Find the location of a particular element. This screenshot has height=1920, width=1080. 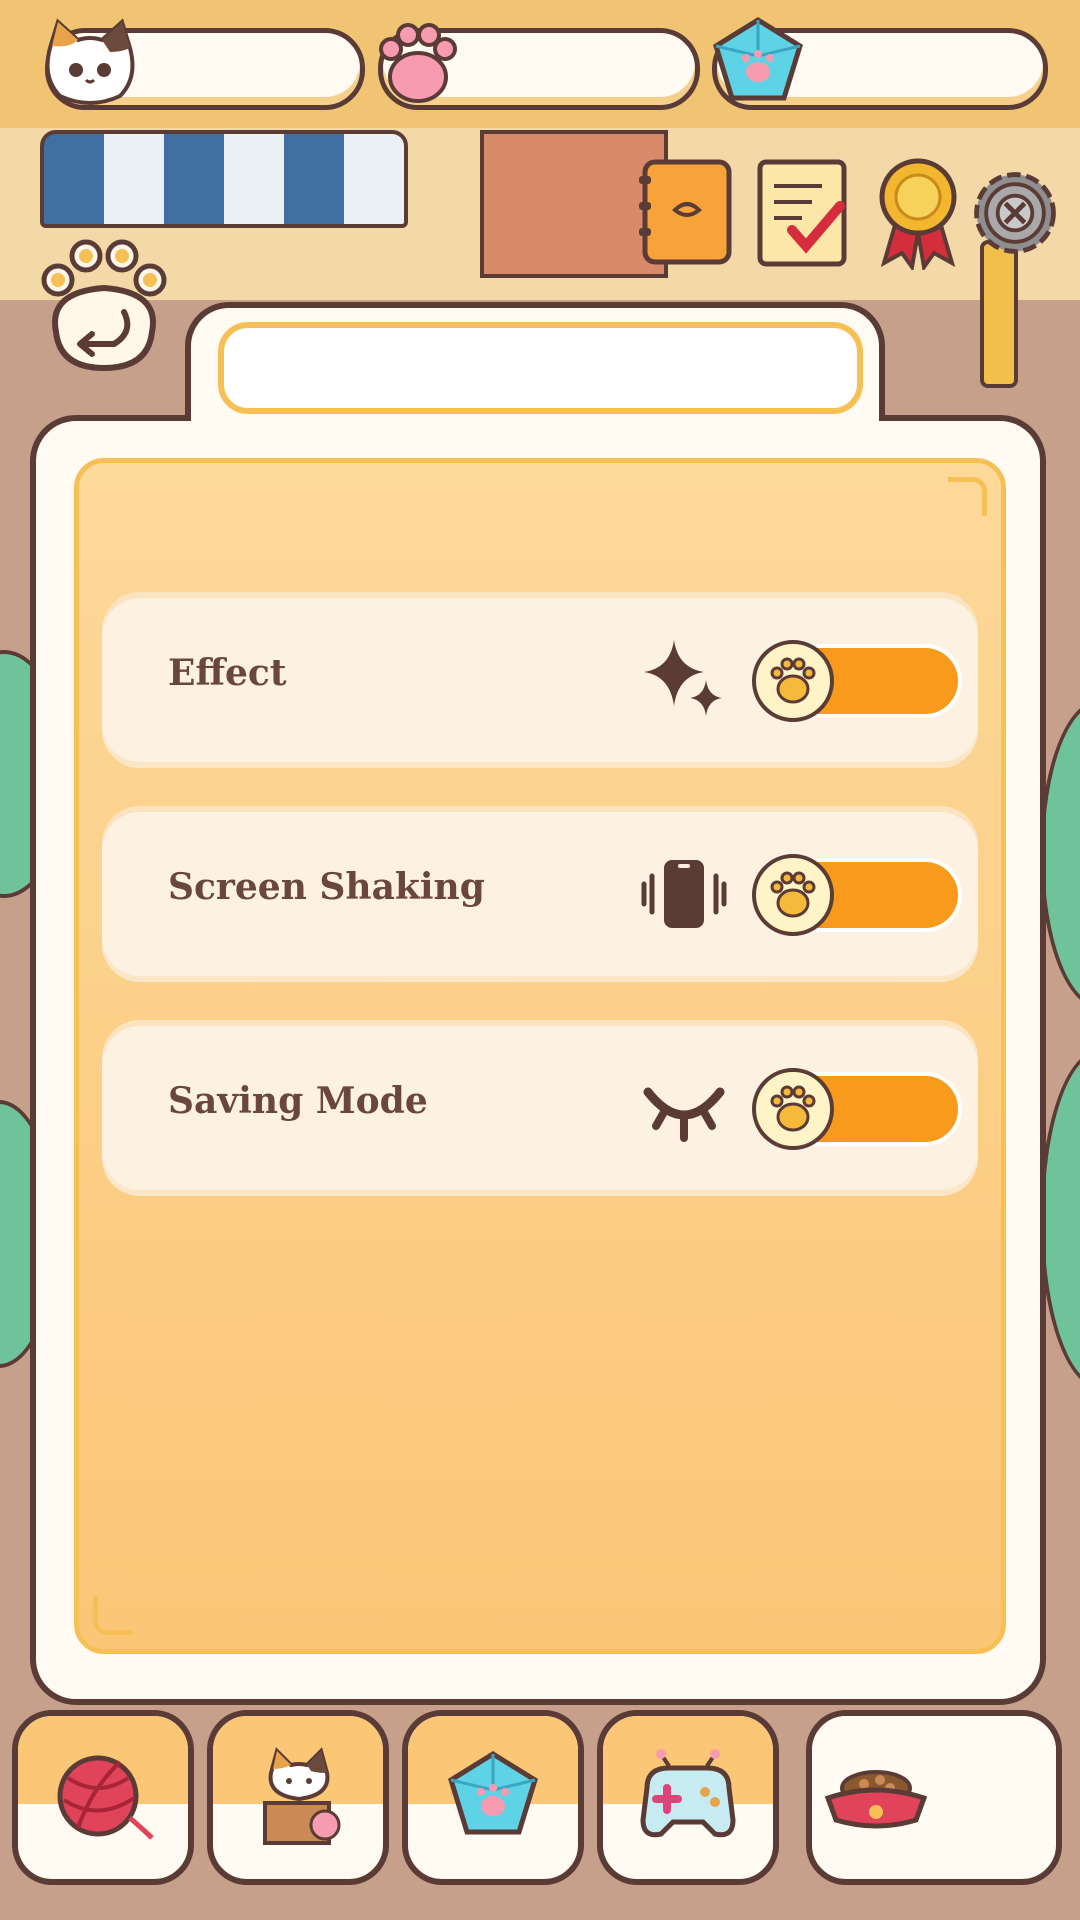

setting-label-screen-shaking: Screen Shaking is located at coordinates (326, 887).